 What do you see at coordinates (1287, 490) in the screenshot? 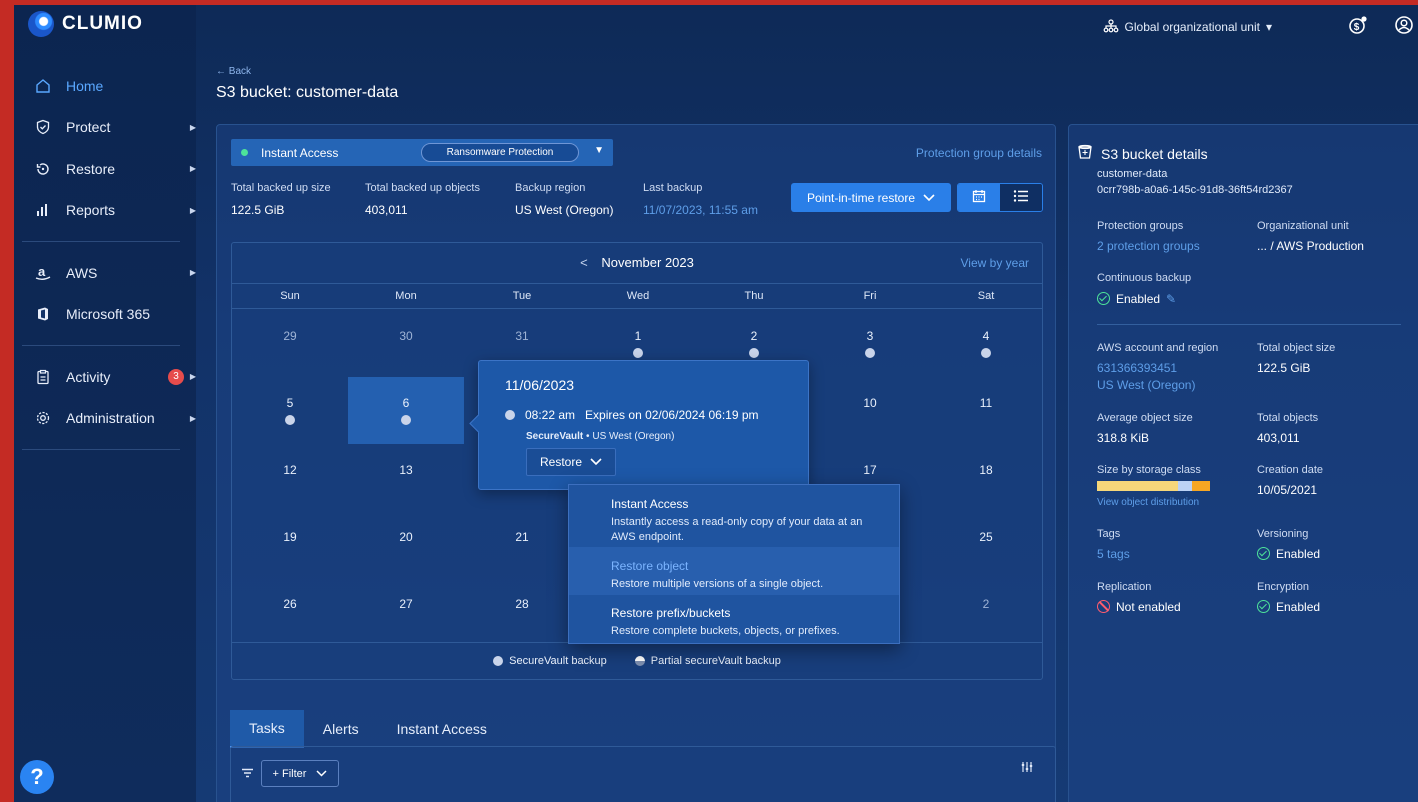
I see `creation-date-value: 10/05/2021` at bounding box center [1287, 490].